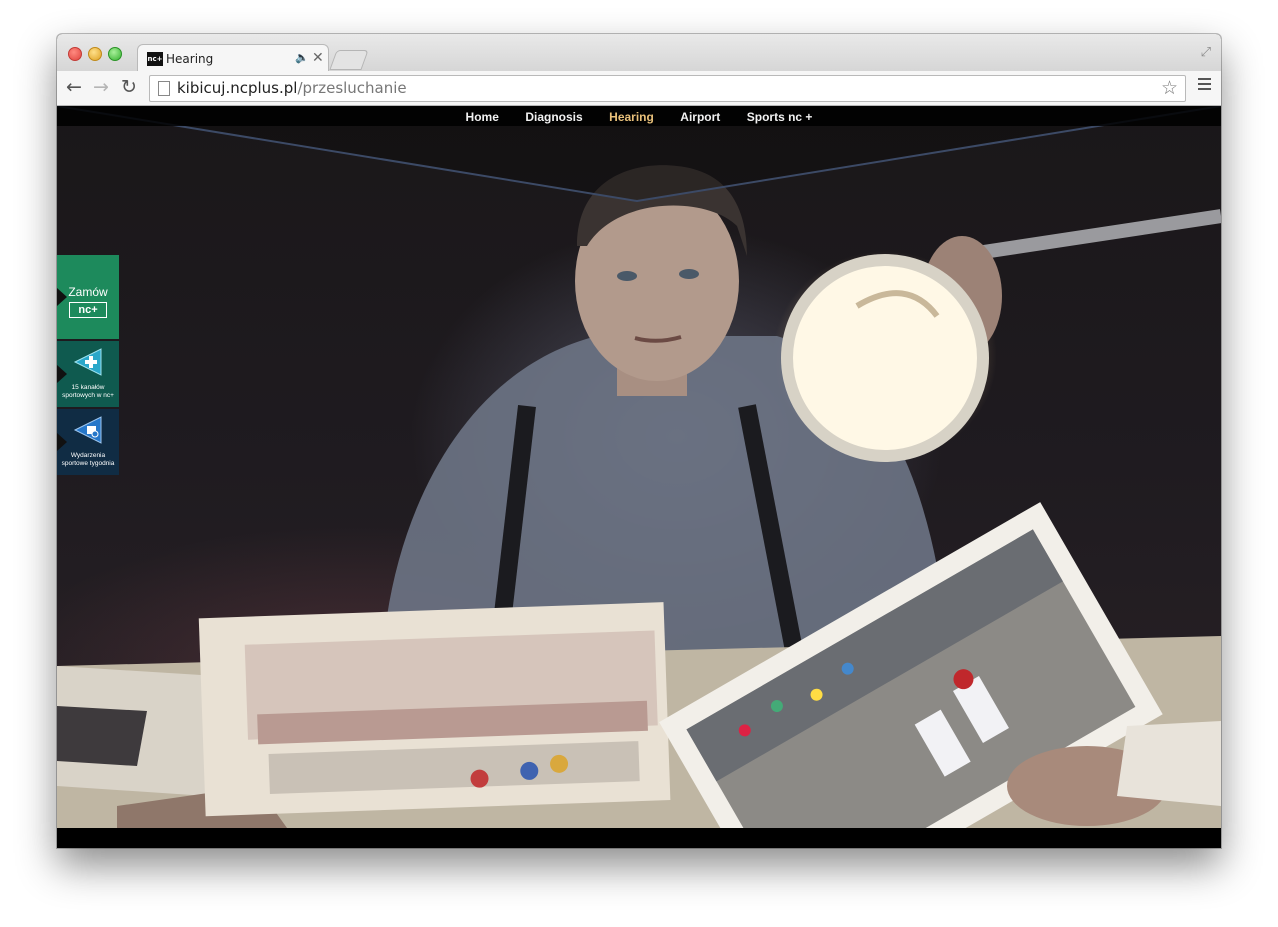 The image size is (1278, 927). I want to click on nav-airport: Airport, so click(700, 117).